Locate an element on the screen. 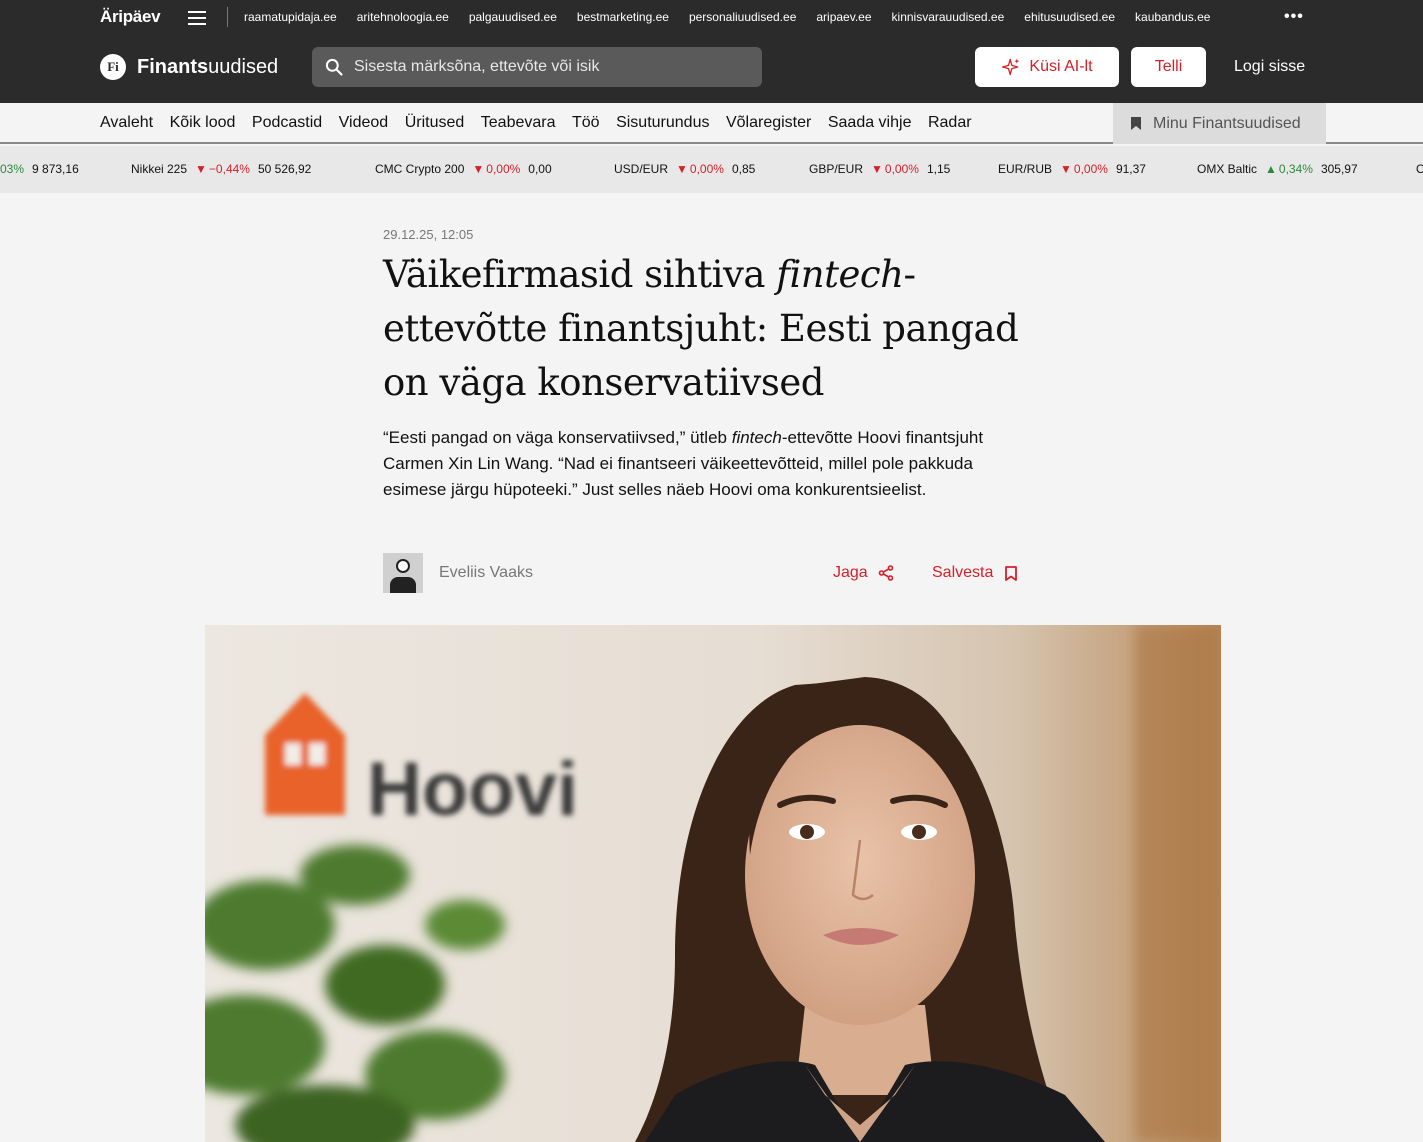 Image resolution: width=1423 pixels, height=1142 pixels. ticker-name: O is located at coordinates (1419, 169).